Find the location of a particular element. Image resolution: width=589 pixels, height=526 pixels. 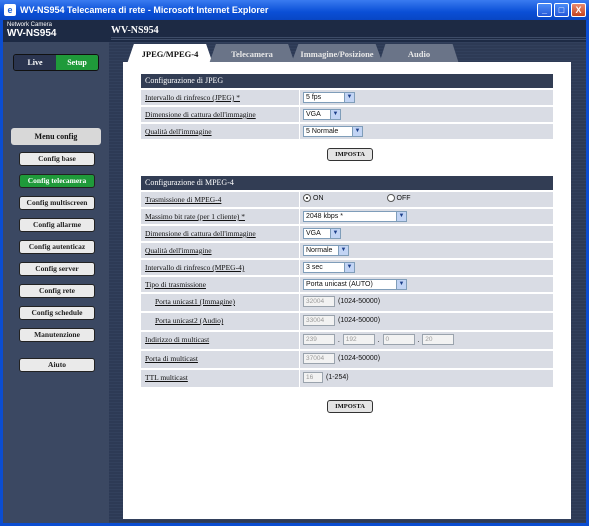

menu-config-rete: Config rete is located at coordinates (57, 291).